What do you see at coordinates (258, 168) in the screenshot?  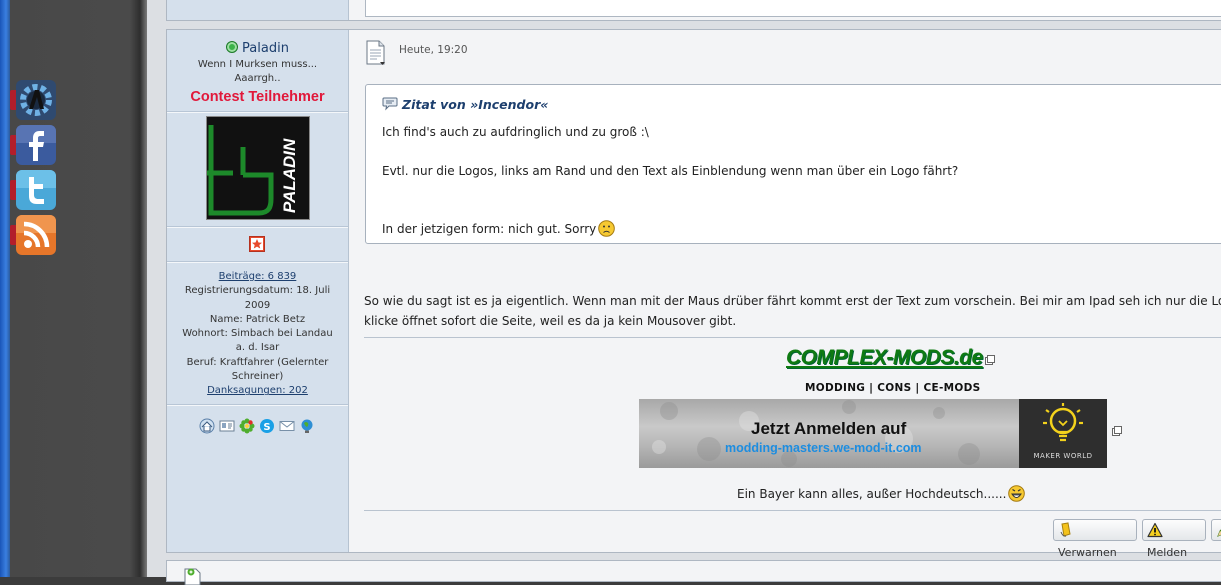 I see `avatar: PALADIN` at bounding box center [258, 168].